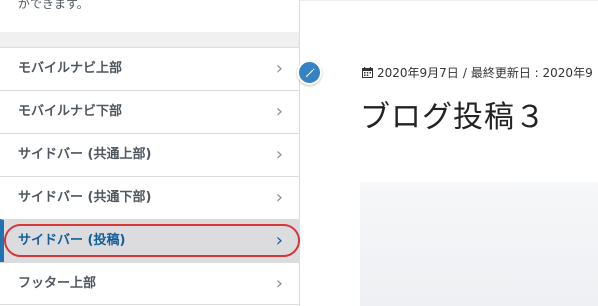  Describe the element at coordinates (449, 0) in the screenshot. I see `preview-top-border` at that location.